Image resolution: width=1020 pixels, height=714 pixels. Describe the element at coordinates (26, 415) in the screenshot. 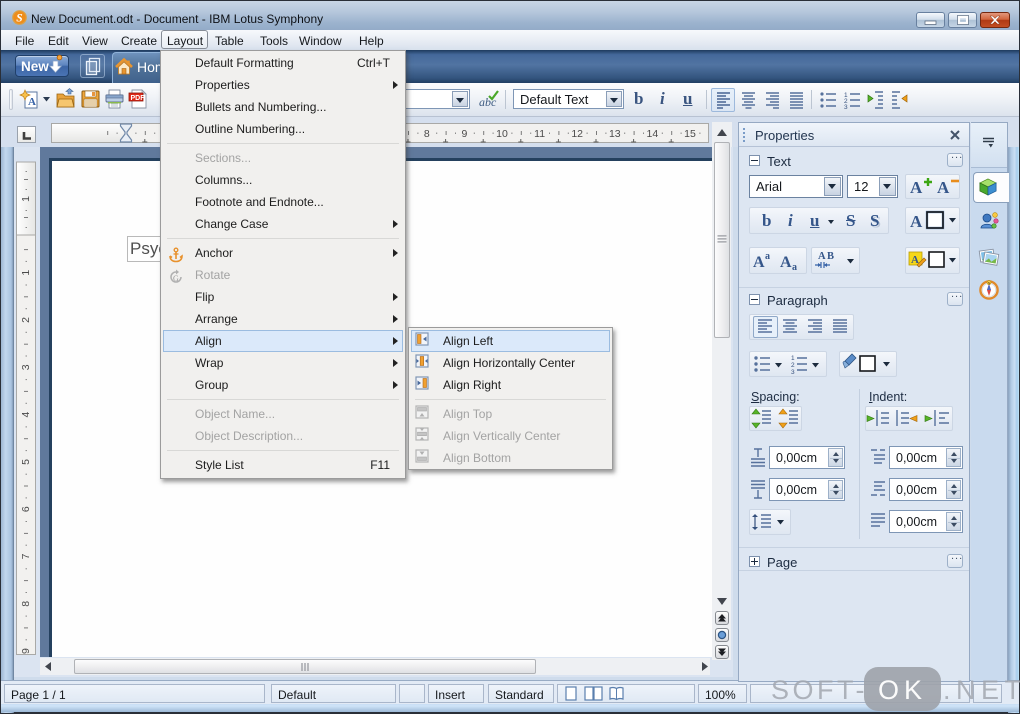

I see `svg-text: 4` at that location.